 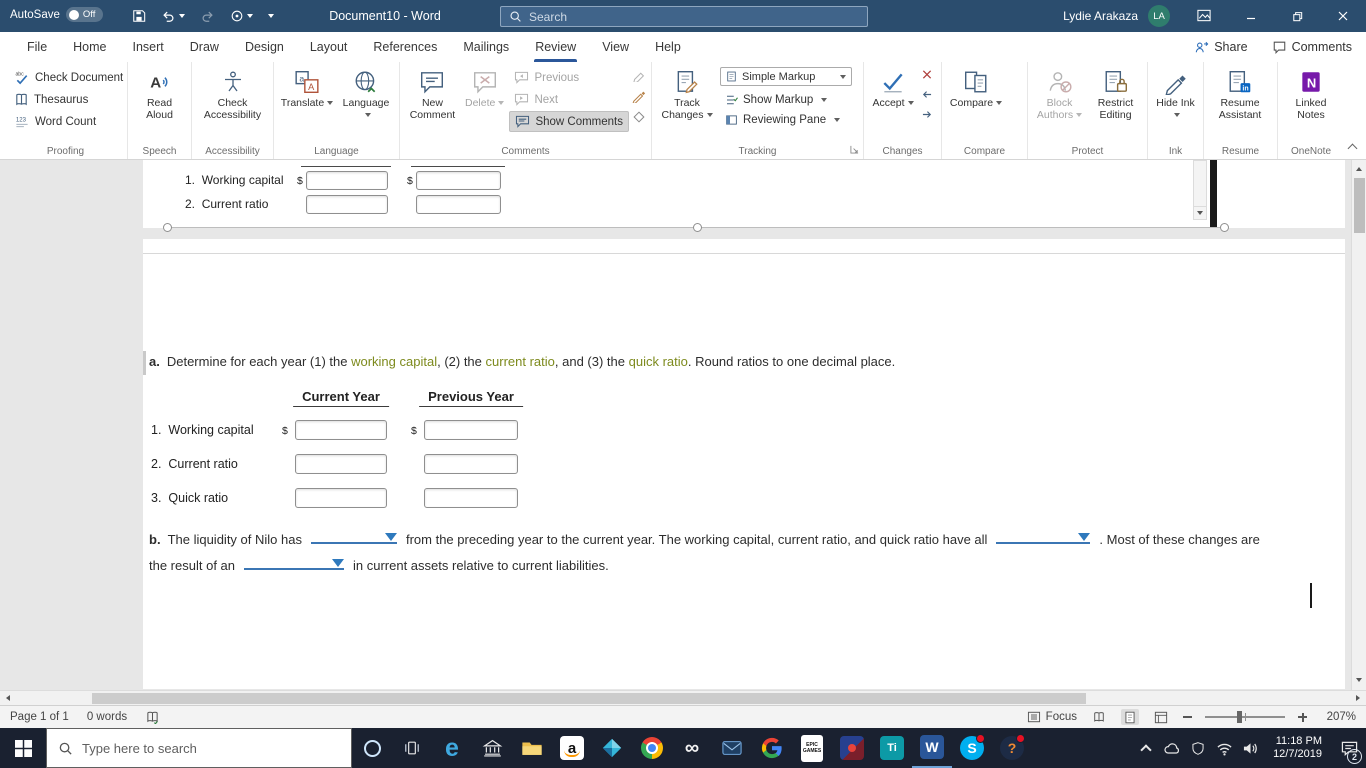 I want to click on compare-button: Compare, so click(x=976, y=88).